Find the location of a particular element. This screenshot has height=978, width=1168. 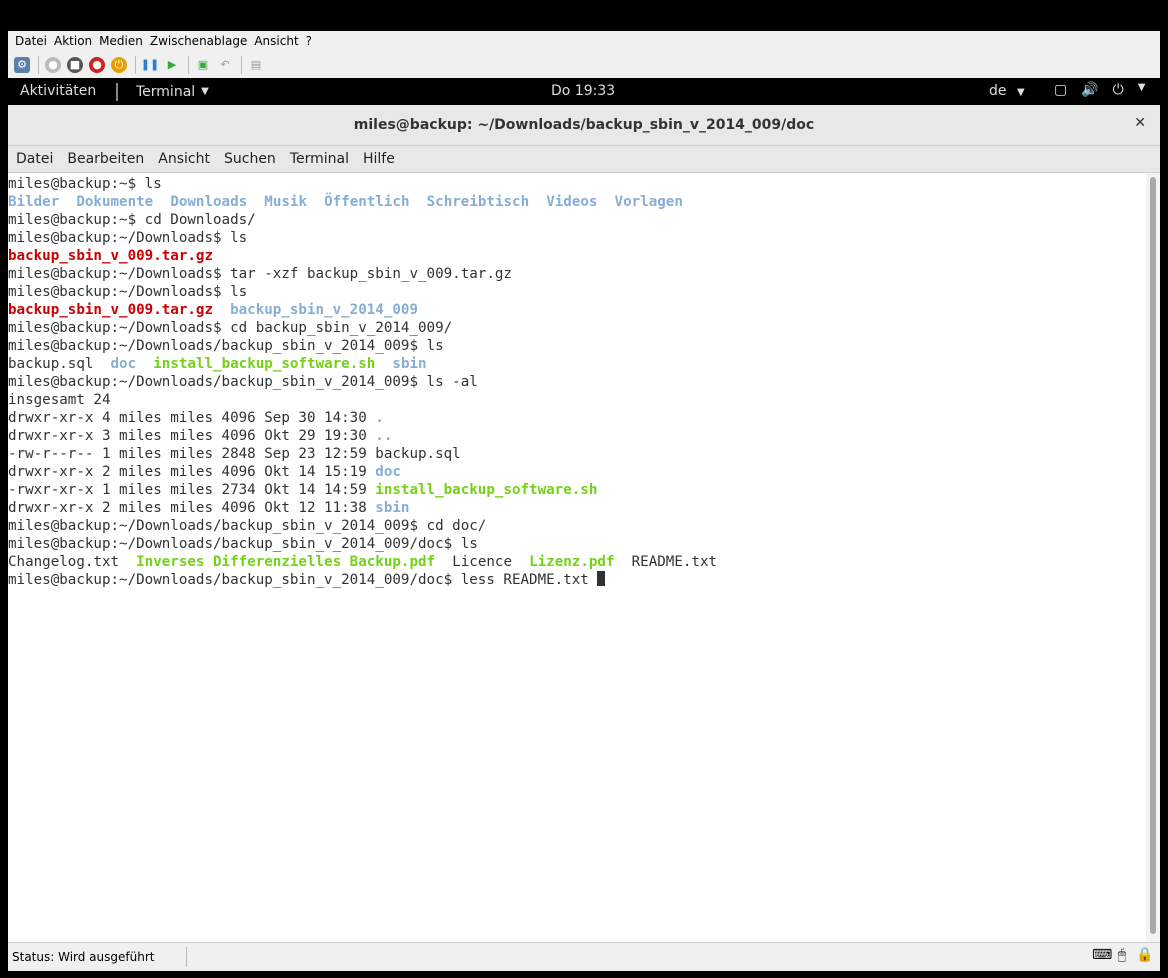

terminal-menu-item: Bearbeiten is located at coordinates (105, 159).